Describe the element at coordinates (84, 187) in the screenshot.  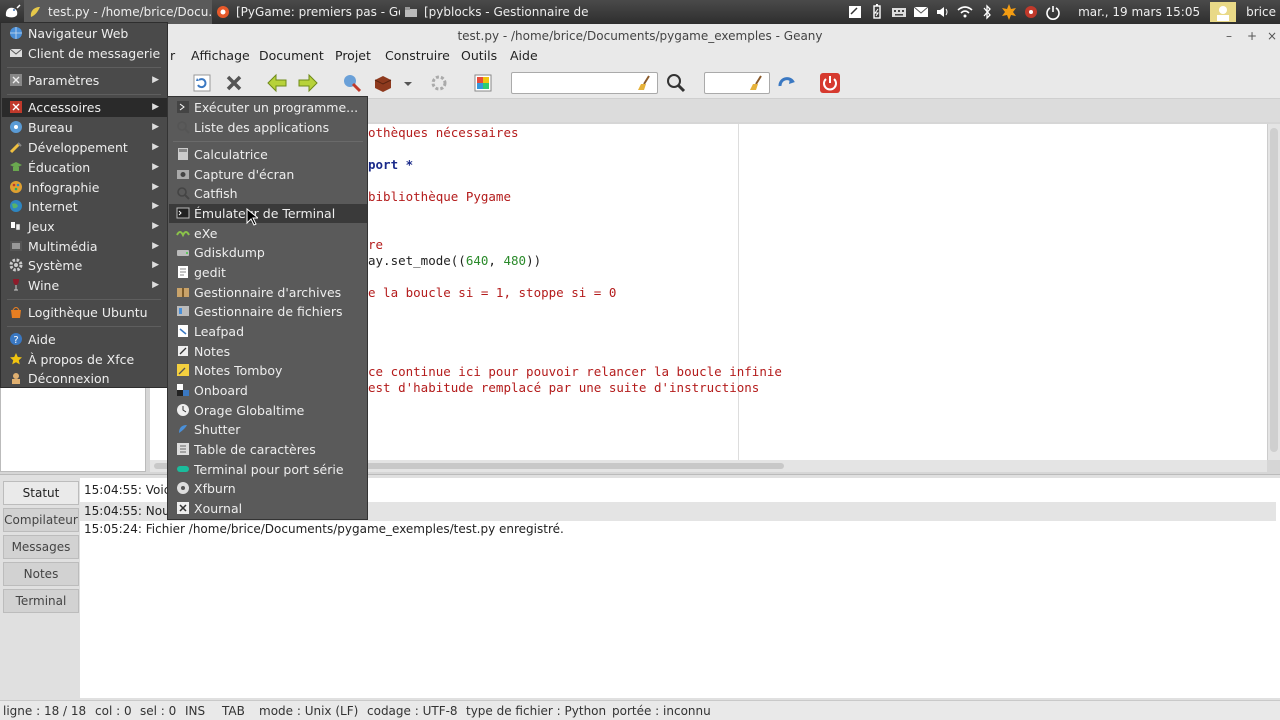
I see `menu-item-infographie: Infographie ▶` at that location.